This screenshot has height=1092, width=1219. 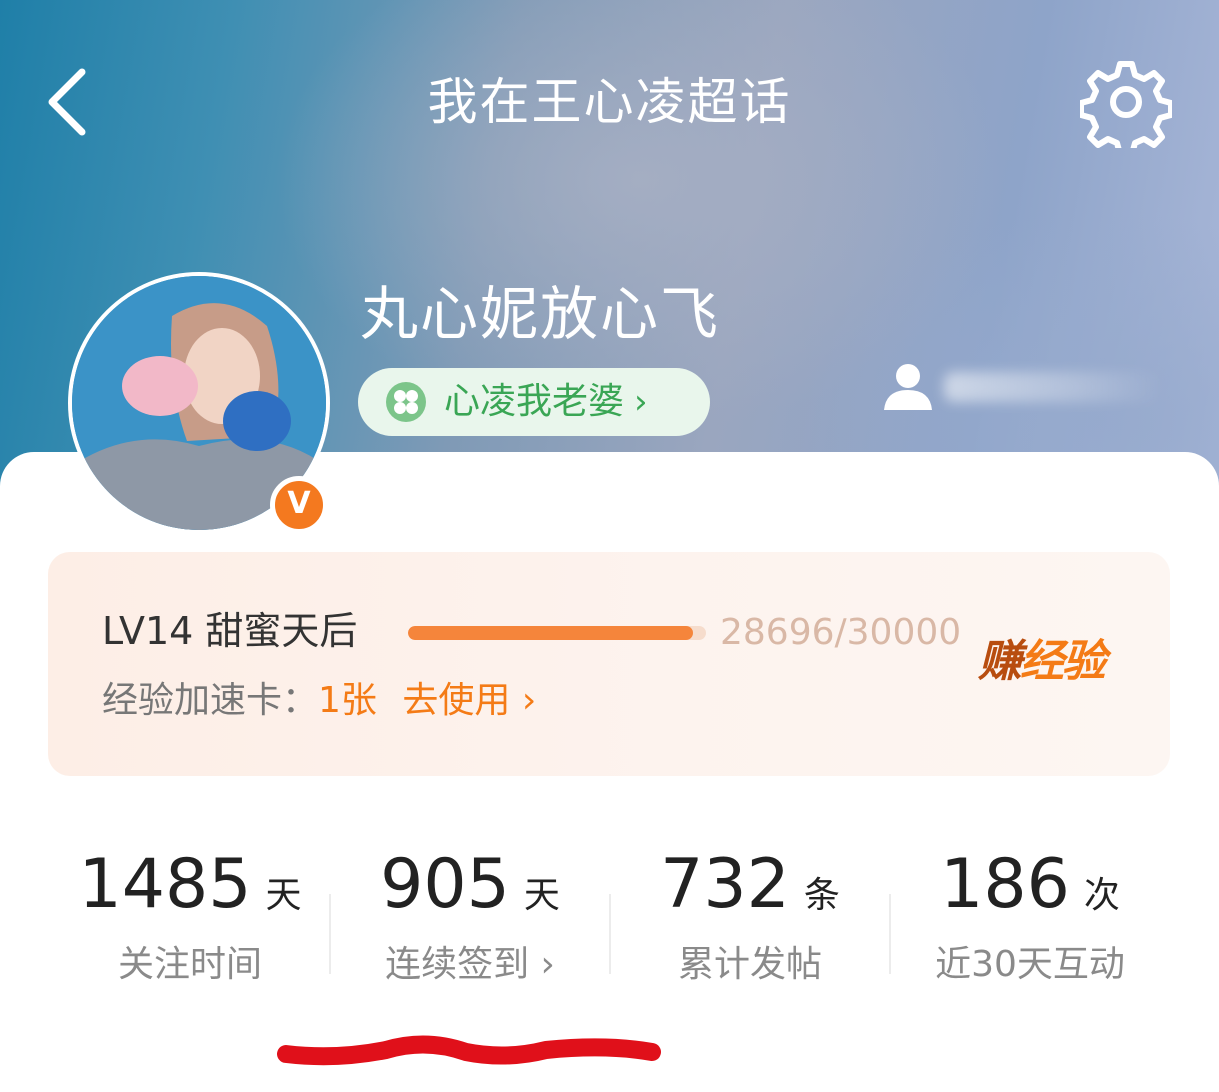 I want to click on verified-badge: V, so click(x=299, y=505).